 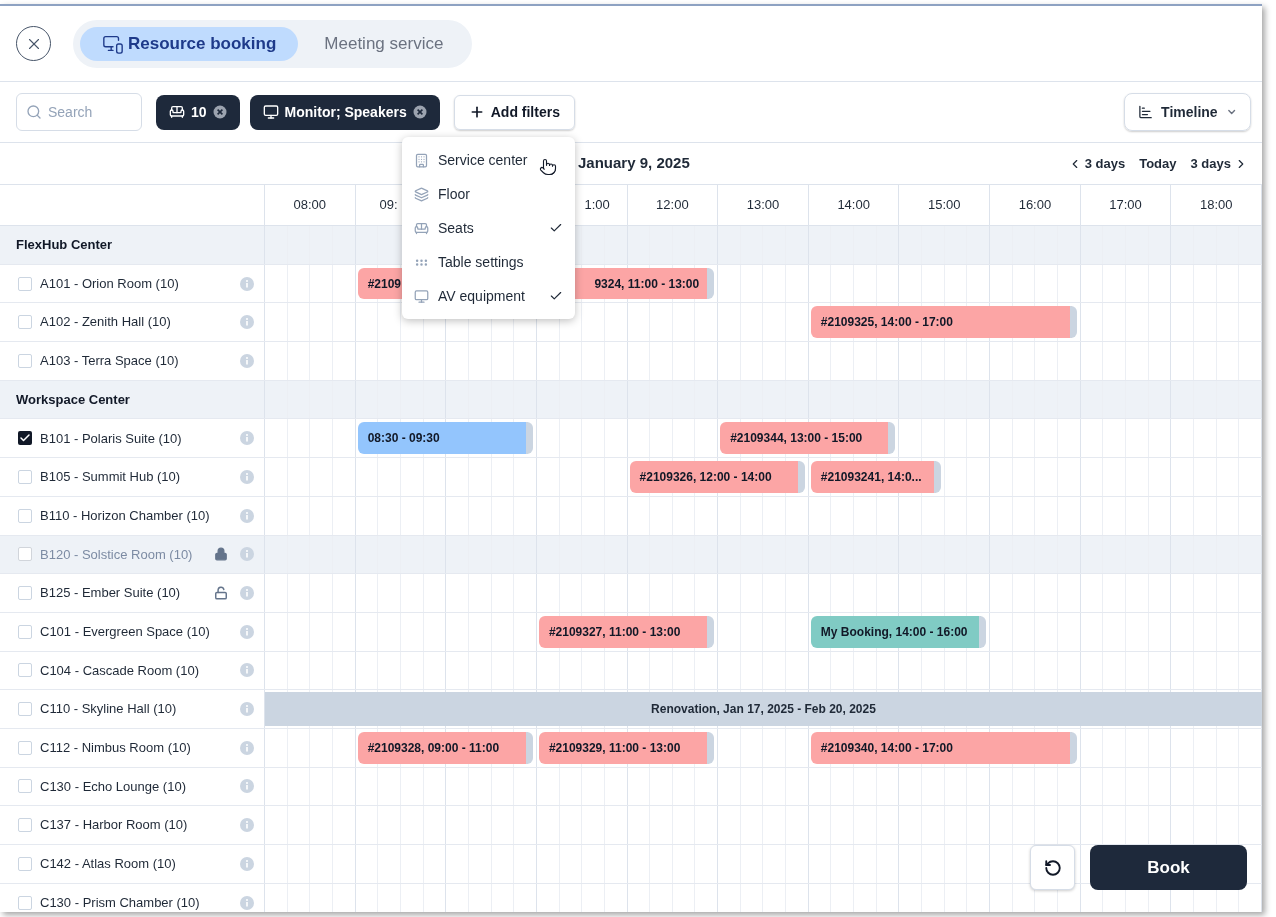 What do you see at coordinates (943, 322) in the screenshot?
I see `booking-block: #2109325, 14:00 - 17:00` at bounding box center [943, 322].